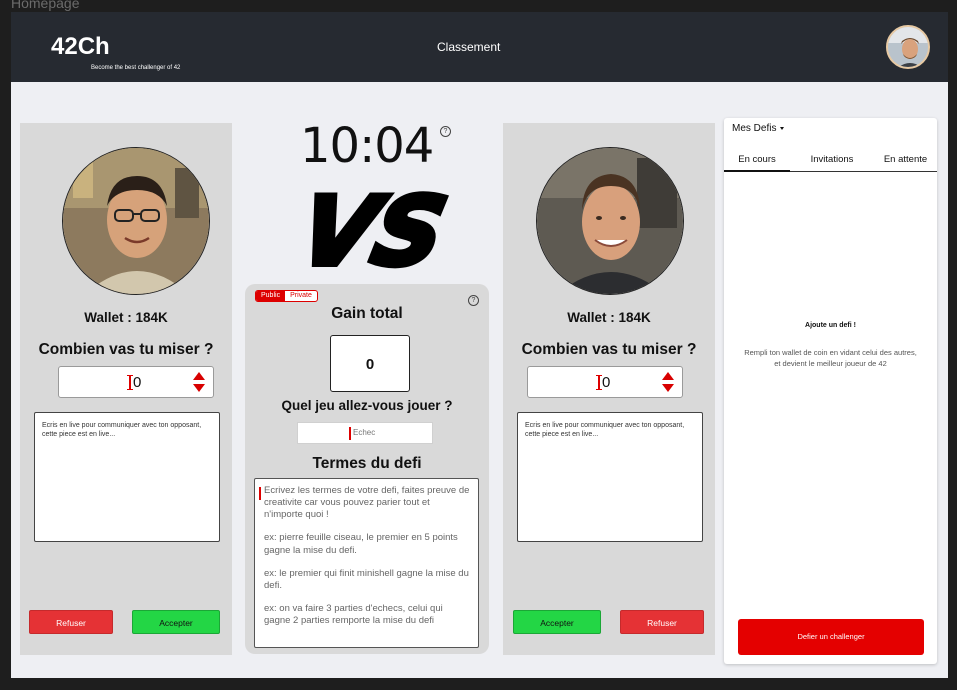 The image size is (957, 690). What do you see at coordinates (80, 47) in the screenshot?
I see `app-logo: 42Ch` at bounding box center [80, 47].